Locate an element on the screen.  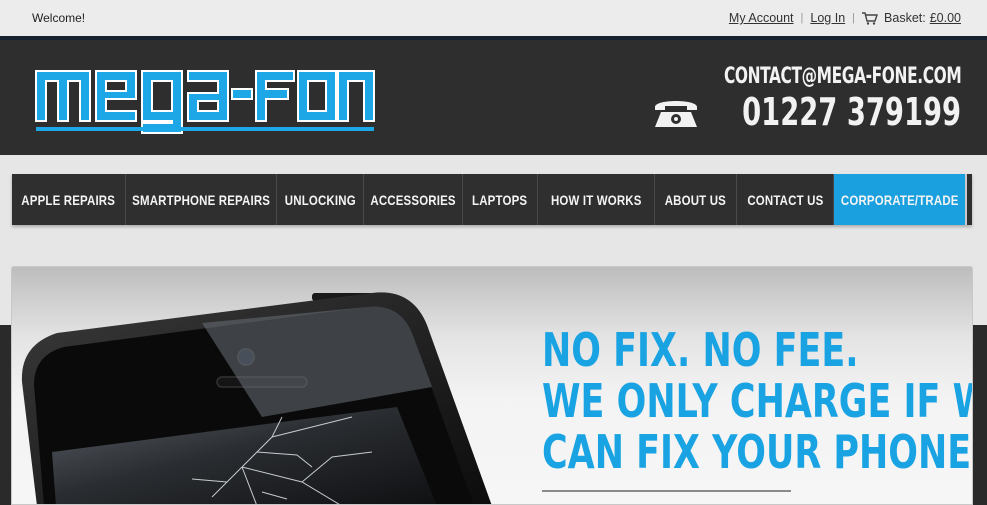
nav-item-unlocking: Unlocking is located at coordinates (320, 199).